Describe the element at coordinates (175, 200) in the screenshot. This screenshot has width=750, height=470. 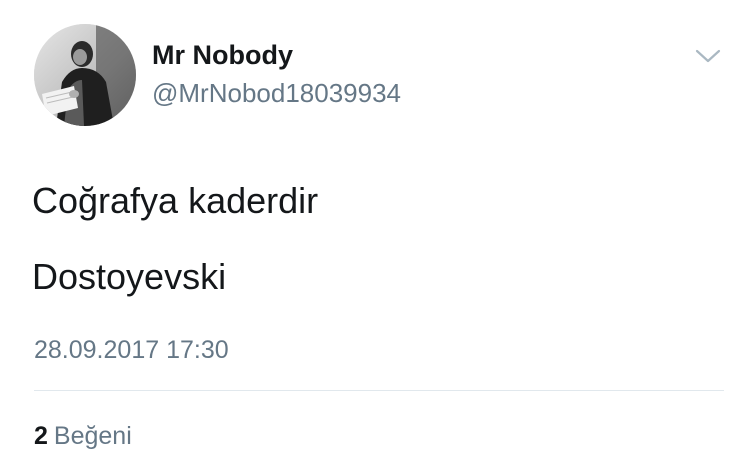
I see `tweet-text-line: Coğrafya kaderdir` at that location.